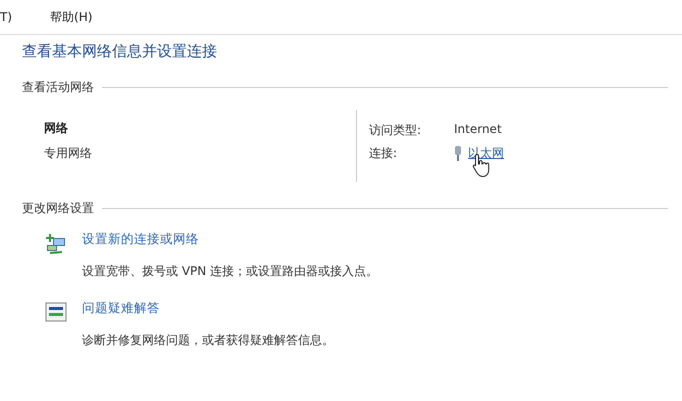 This screenshot has width=682, height=401. What do you see at coordinates (458, 153) in the screenshot?
I see `ethernet-plug-icon` at bounding box center [458, 153].